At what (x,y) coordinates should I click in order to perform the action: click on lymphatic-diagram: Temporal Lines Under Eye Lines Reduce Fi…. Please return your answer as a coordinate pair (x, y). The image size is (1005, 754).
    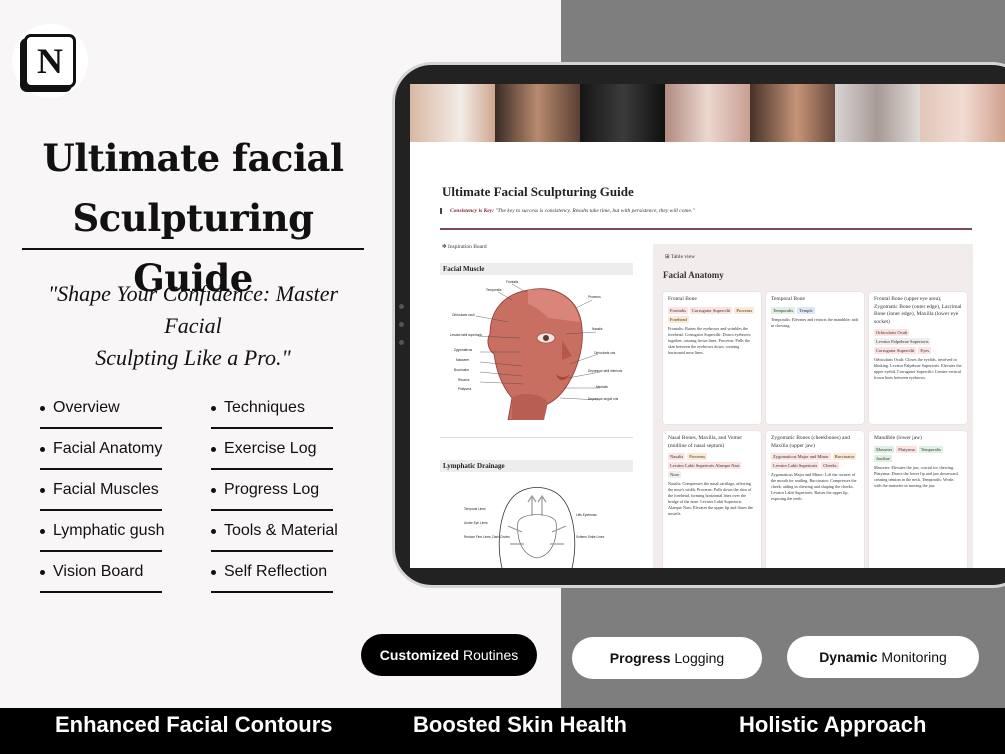
    Looking at the image, I should click on (534, 527).